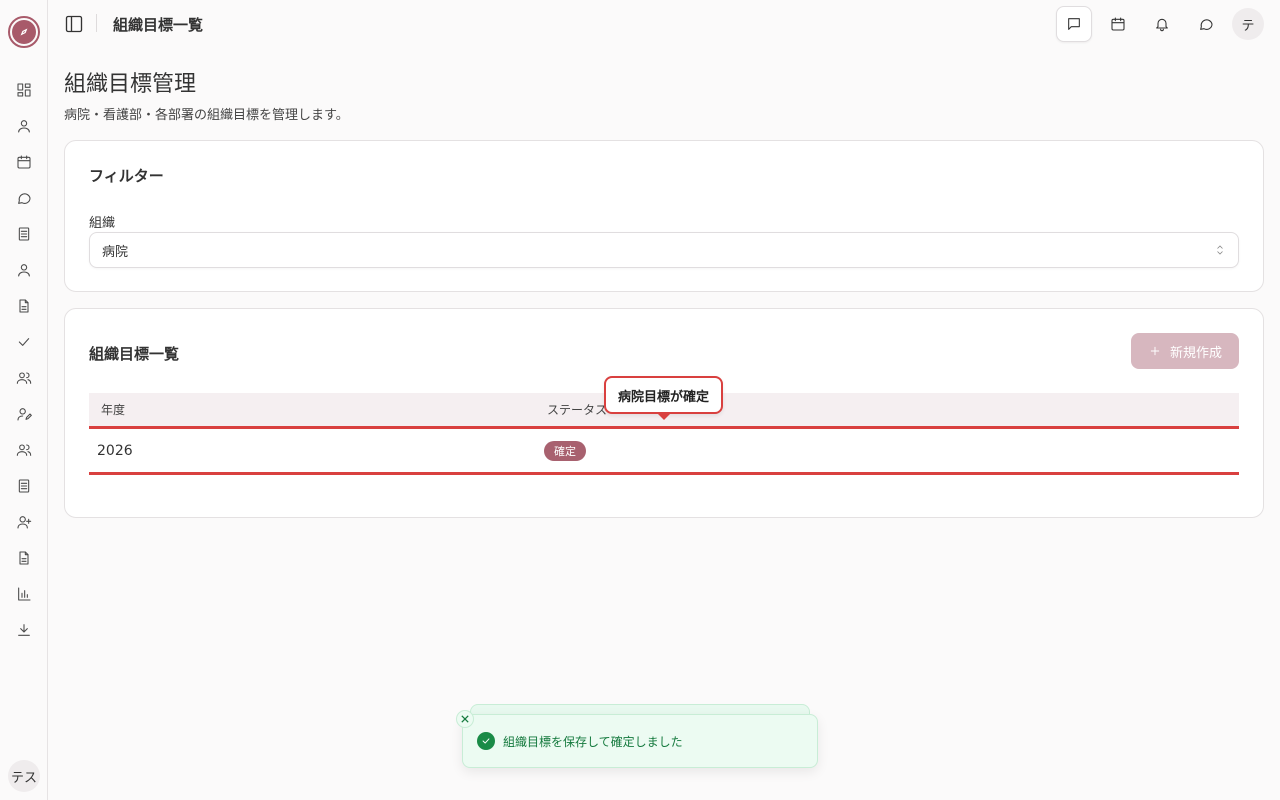 The image size is (1280, 800). I want to click on sidebar-item-users, so click(24, 378).